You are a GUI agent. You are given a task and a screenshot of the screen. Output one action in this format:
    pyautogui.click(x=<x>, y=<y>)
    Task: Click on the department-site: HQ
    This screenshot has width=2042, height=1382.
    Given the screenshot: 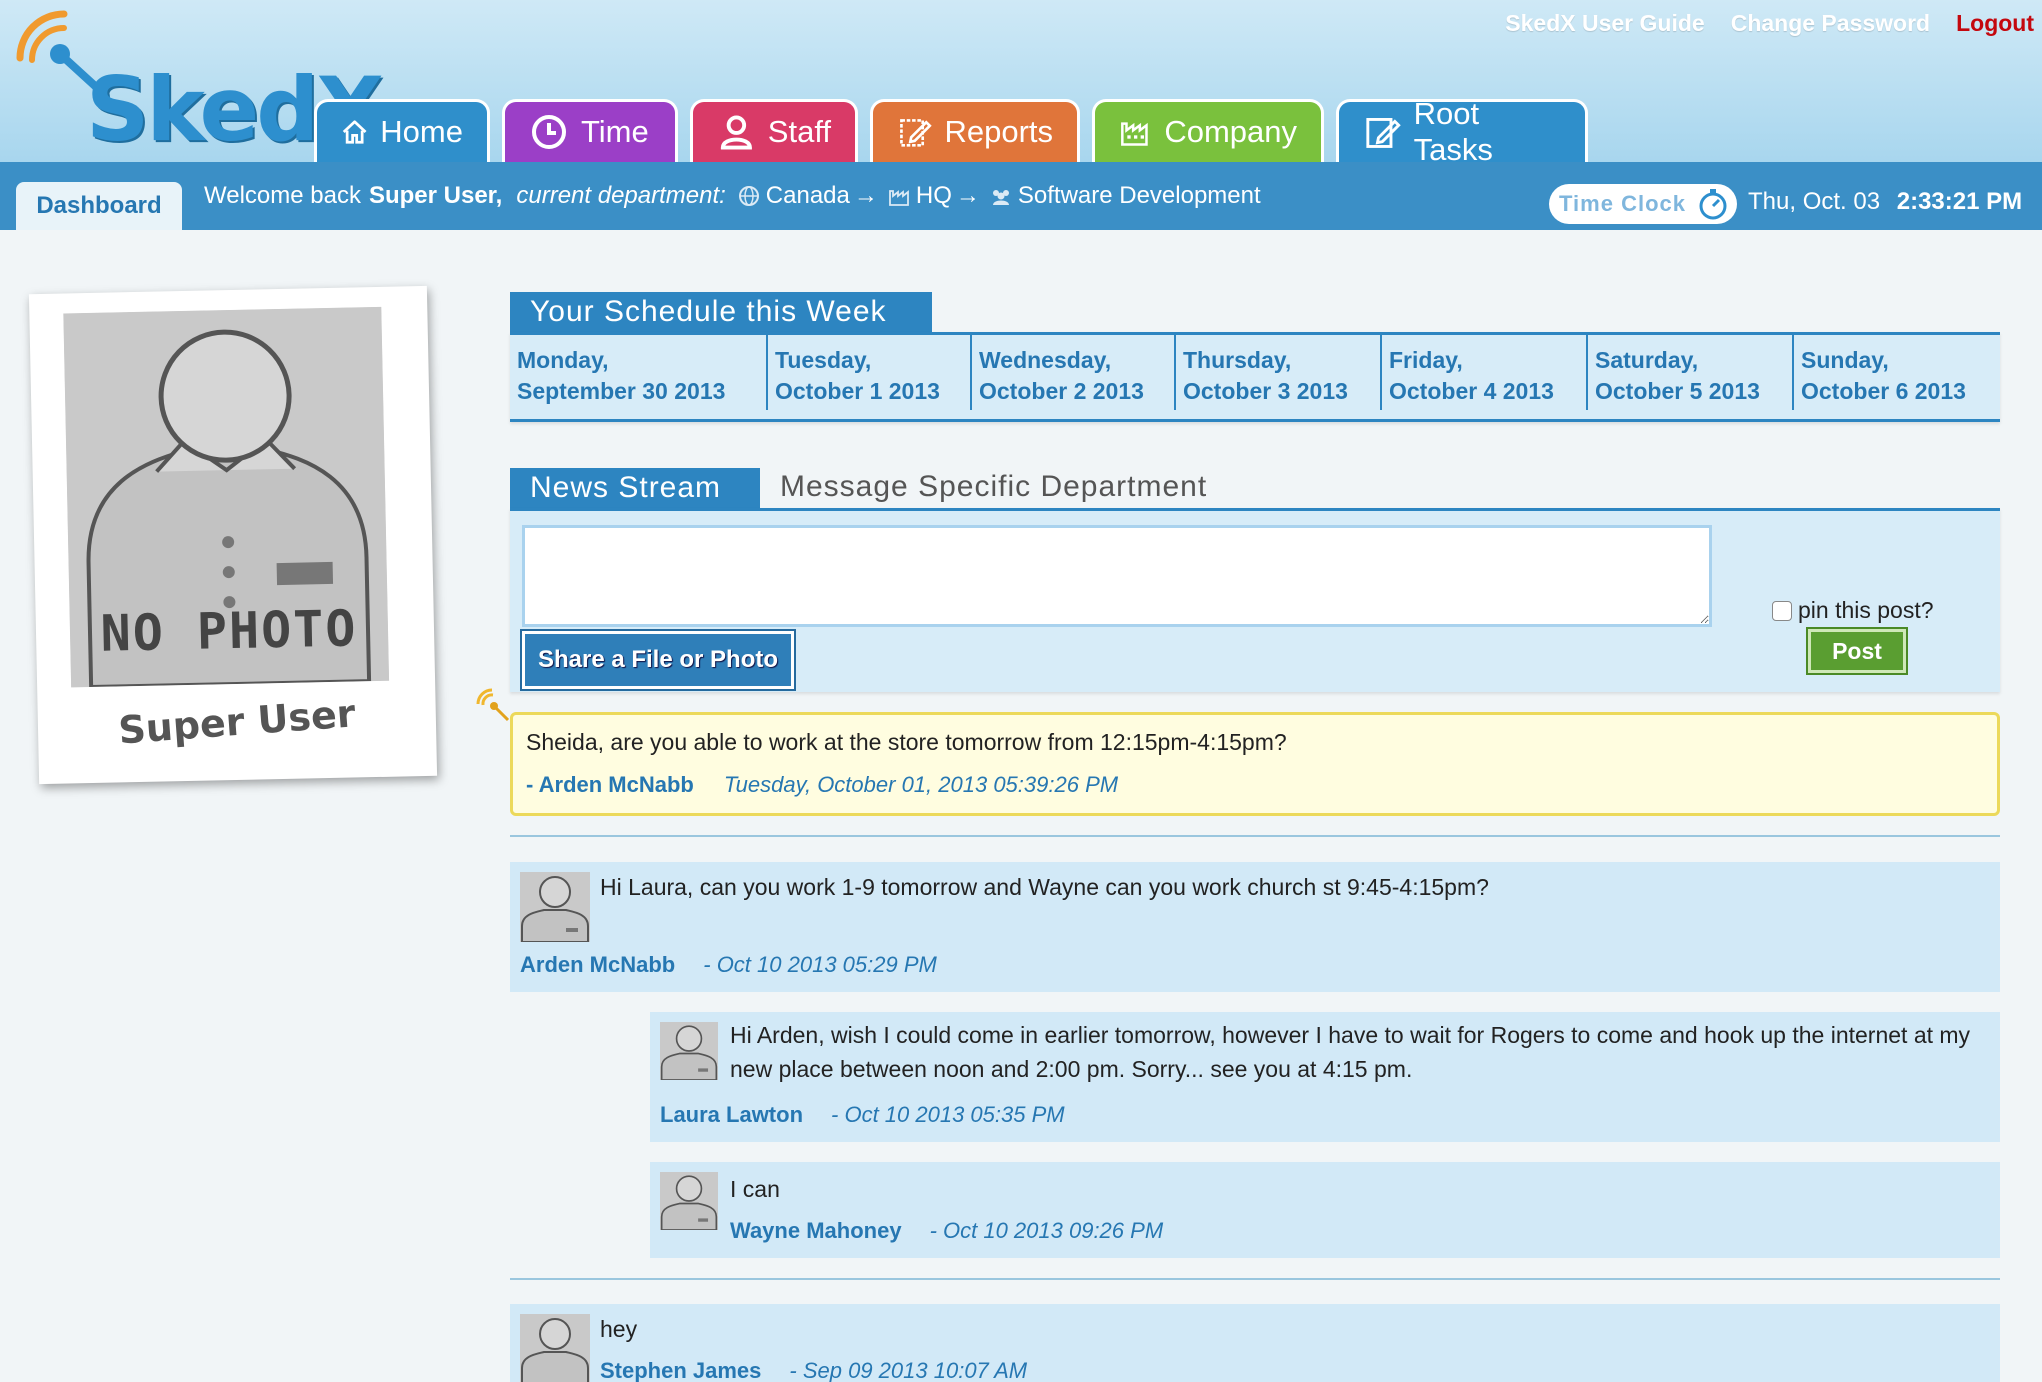 What is the action you would take?
    pyautogui.click(x=934, y=196)
    